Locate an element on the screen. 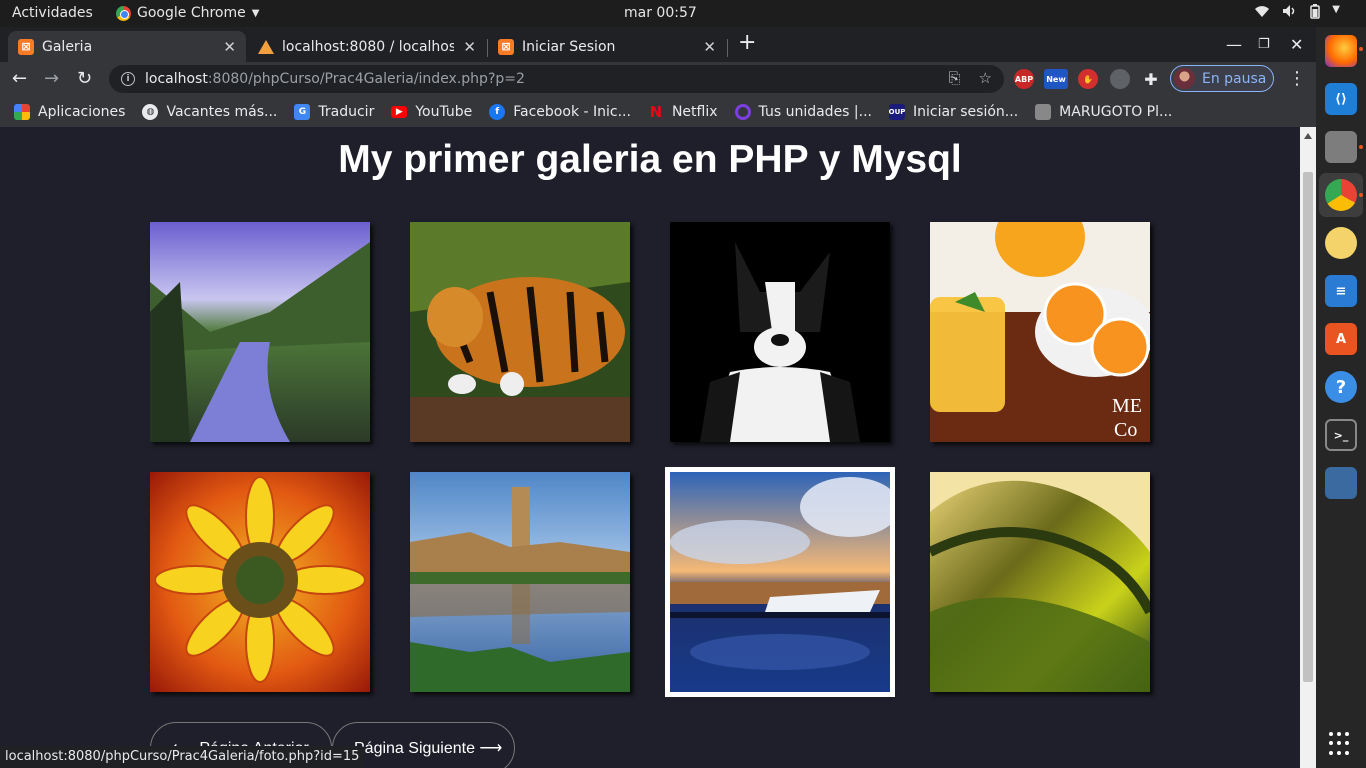  ubuntu-dock: ⟨⟩ ≡ A ? >_ is located at coordinates (1341, 397).